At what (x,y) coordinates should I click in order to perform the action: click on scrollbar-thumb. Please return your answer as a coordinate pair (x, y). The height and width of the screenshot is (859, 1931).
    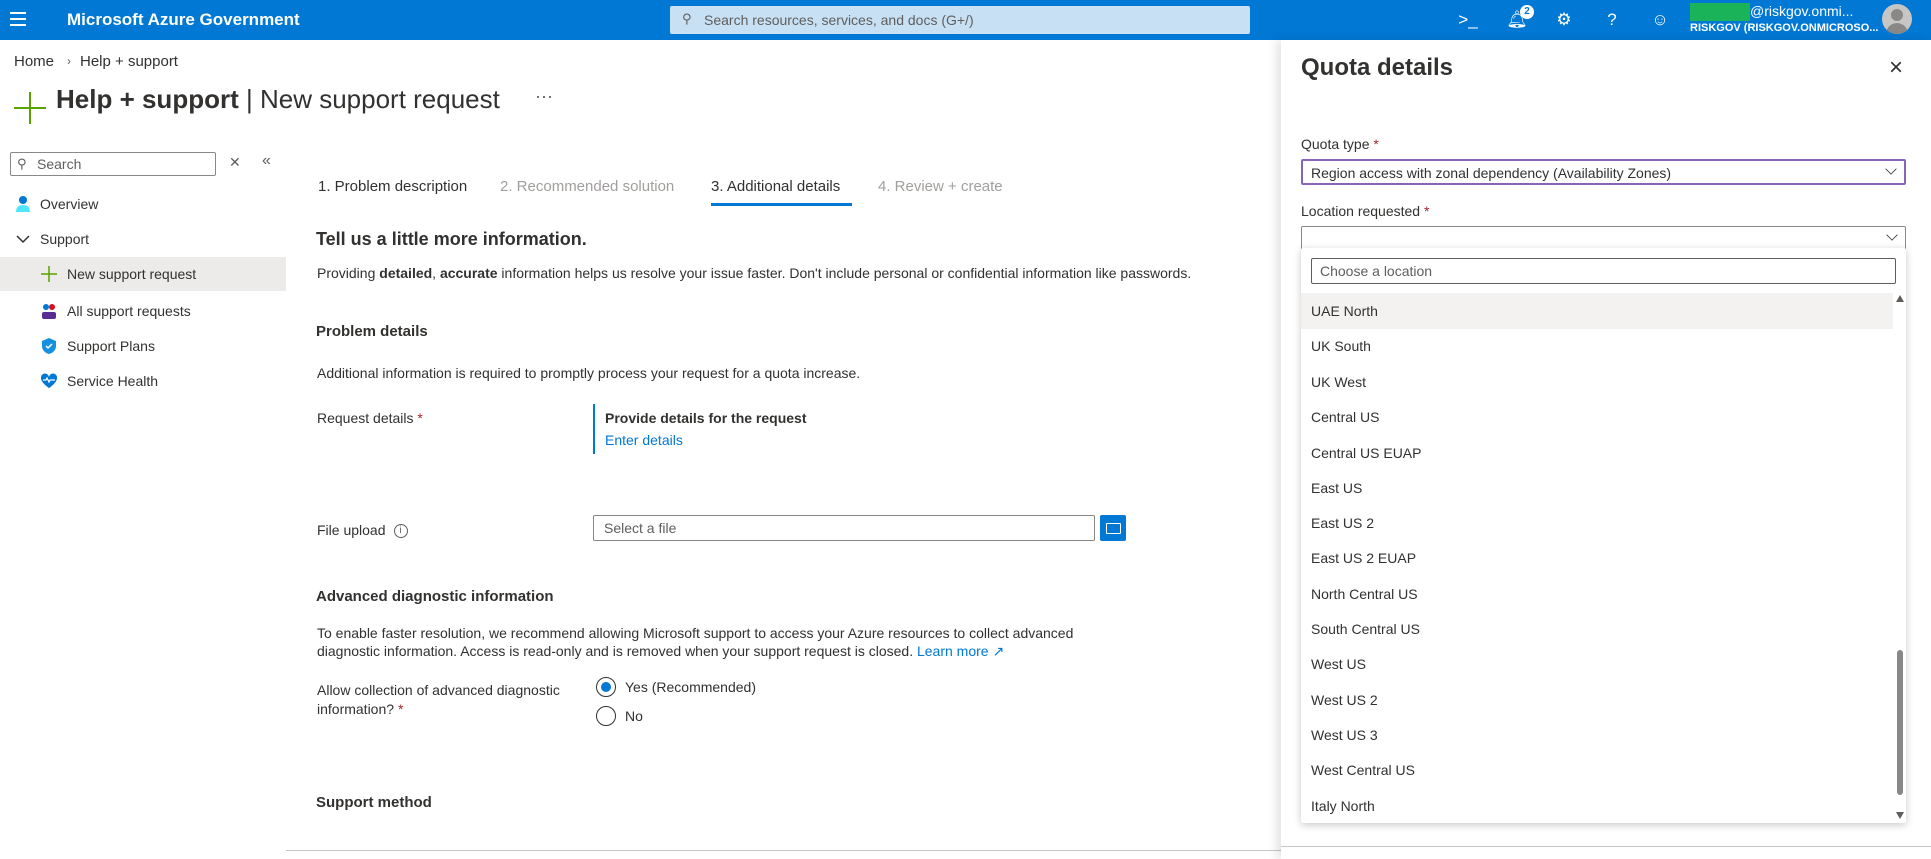
    Looking at the image, I should click on (1900, 722).